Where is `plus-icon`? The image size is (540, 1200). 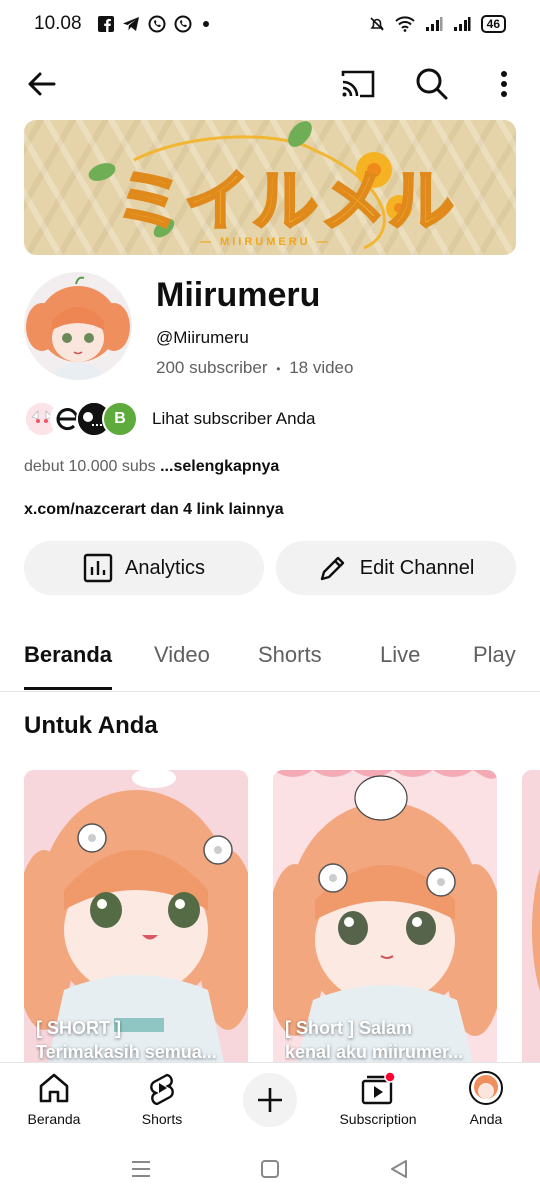 plus-icon is located at coordinates (270, 1100).